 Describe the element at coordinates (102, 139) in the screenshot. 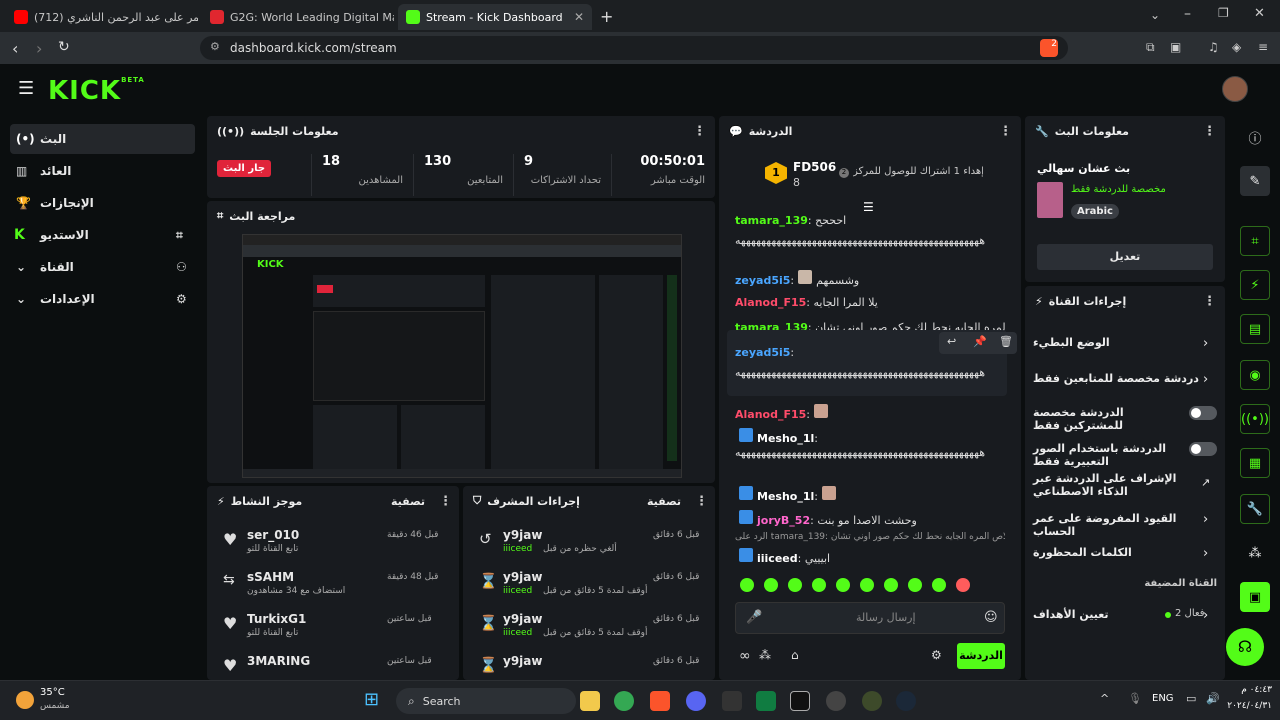

I see `sidebar-item-stream: (•) البث` at that location.